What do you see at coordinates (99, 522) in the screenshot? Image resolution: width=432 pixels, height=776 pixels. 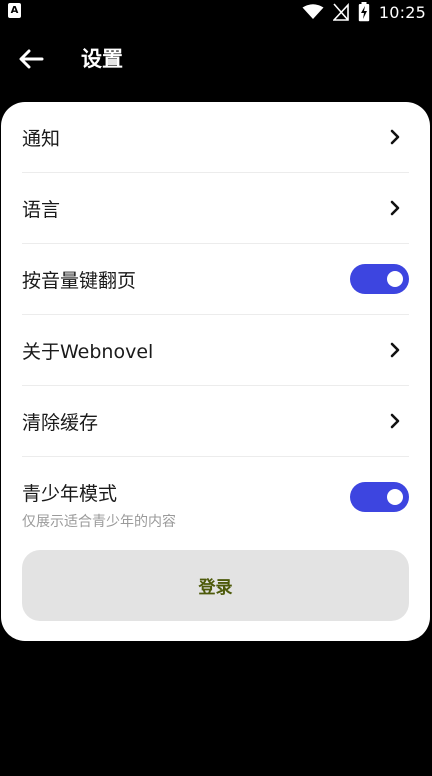 I see `setting-sublabel: 仅展示适合青少年的内容` at bounding box center [99, 522].